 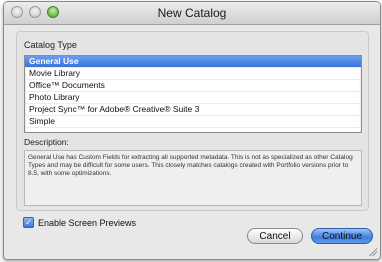 I want to click on resize-grip-icon, so click(x=372, y=251).